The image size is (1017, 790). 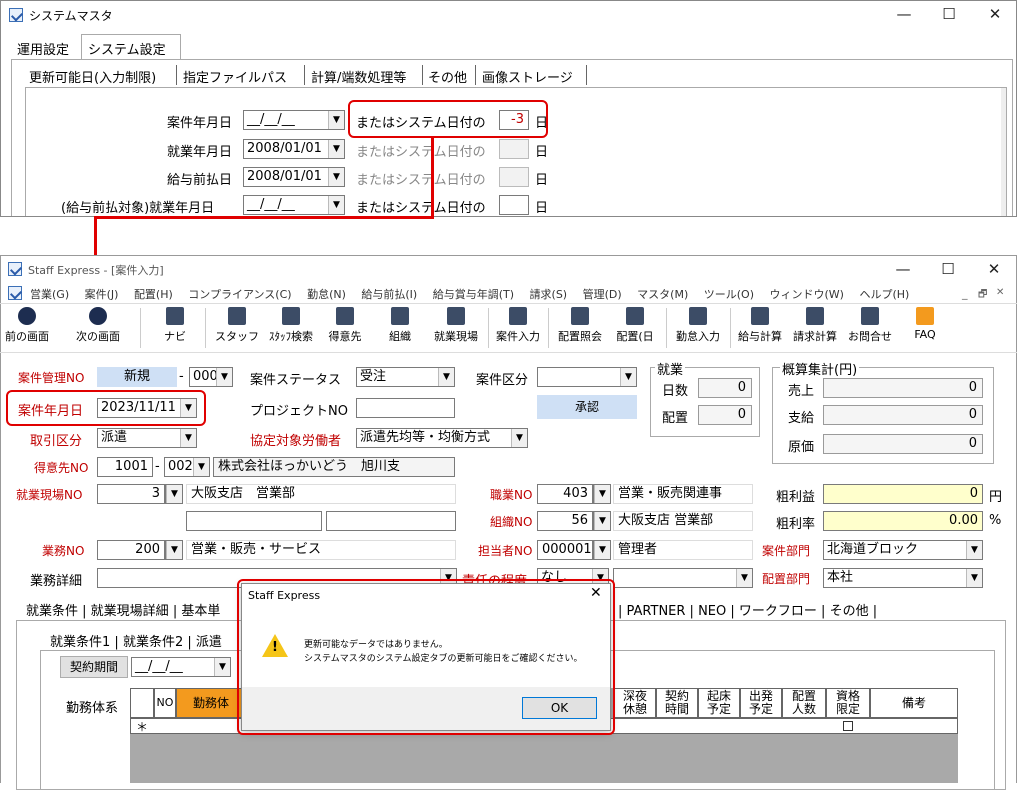 I want to click on menu-sales: 営業(G), so click(x=49, y=294).